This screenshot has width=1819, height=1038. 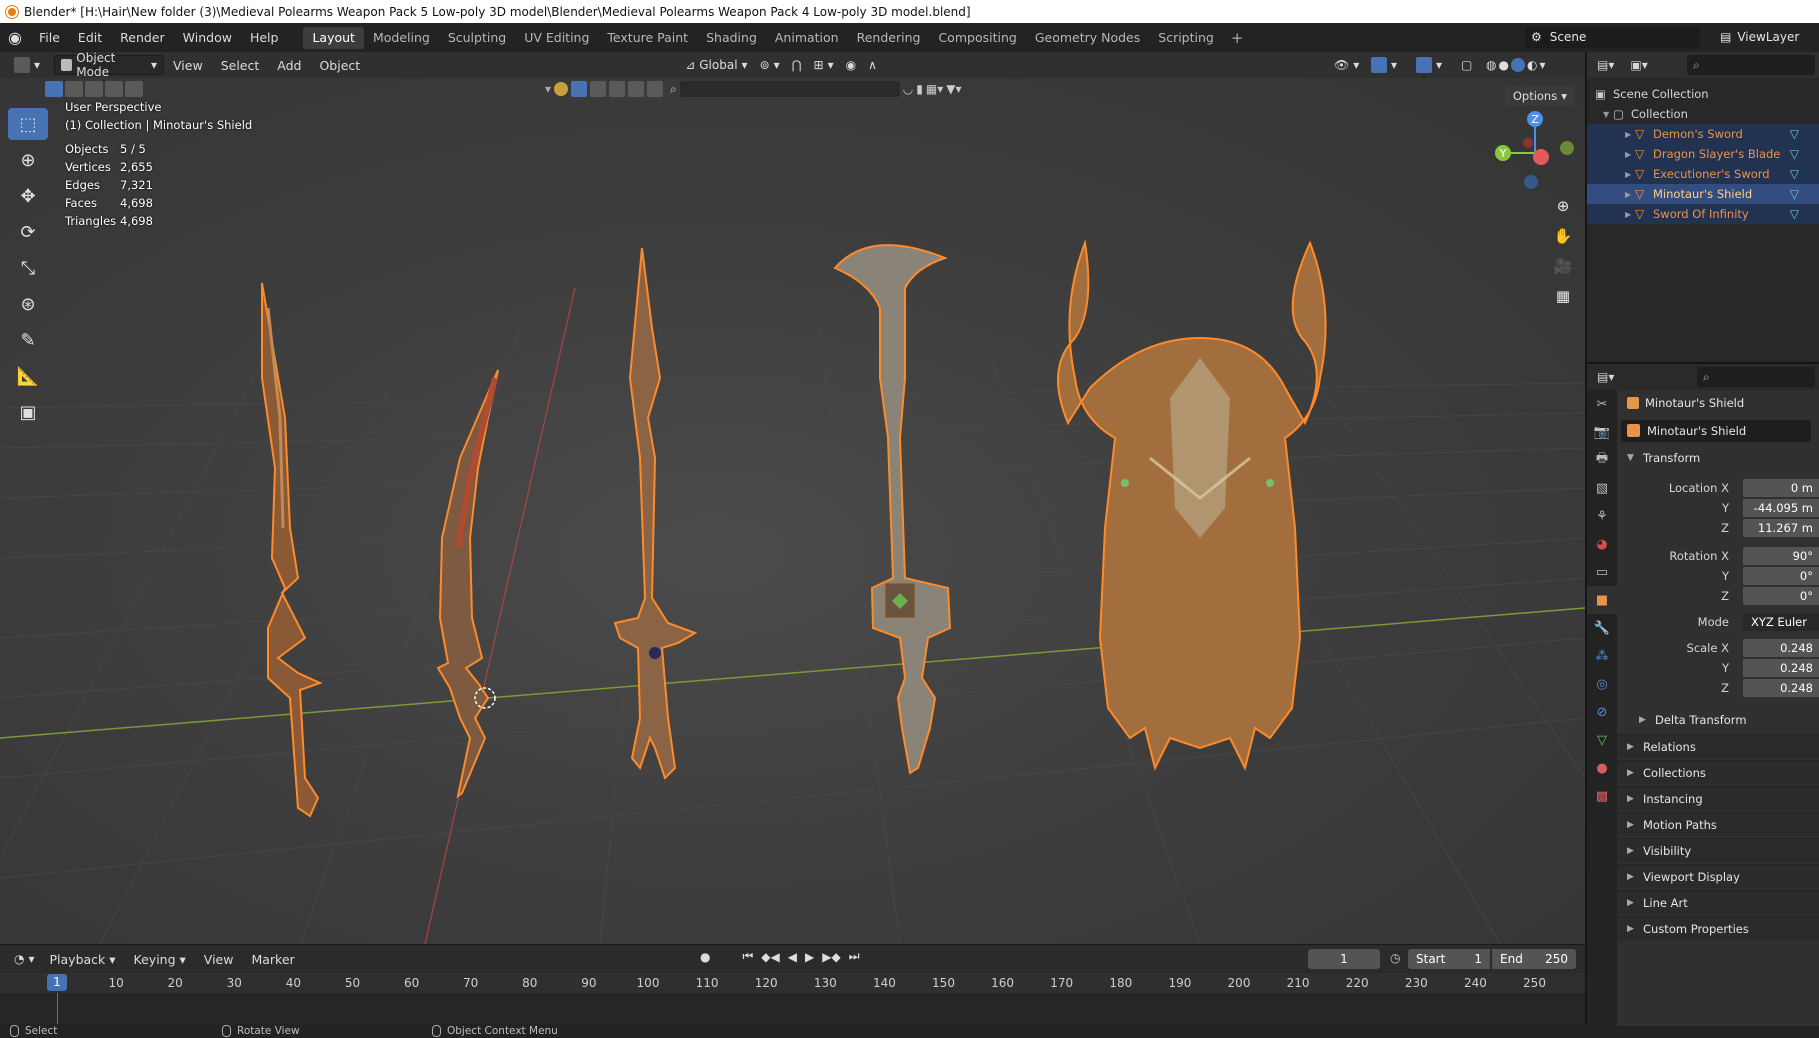 What do you see at coordinates (797, 65) in the screenshot?
I see `snap-button: ⋂` at bounding box center [797, 65].